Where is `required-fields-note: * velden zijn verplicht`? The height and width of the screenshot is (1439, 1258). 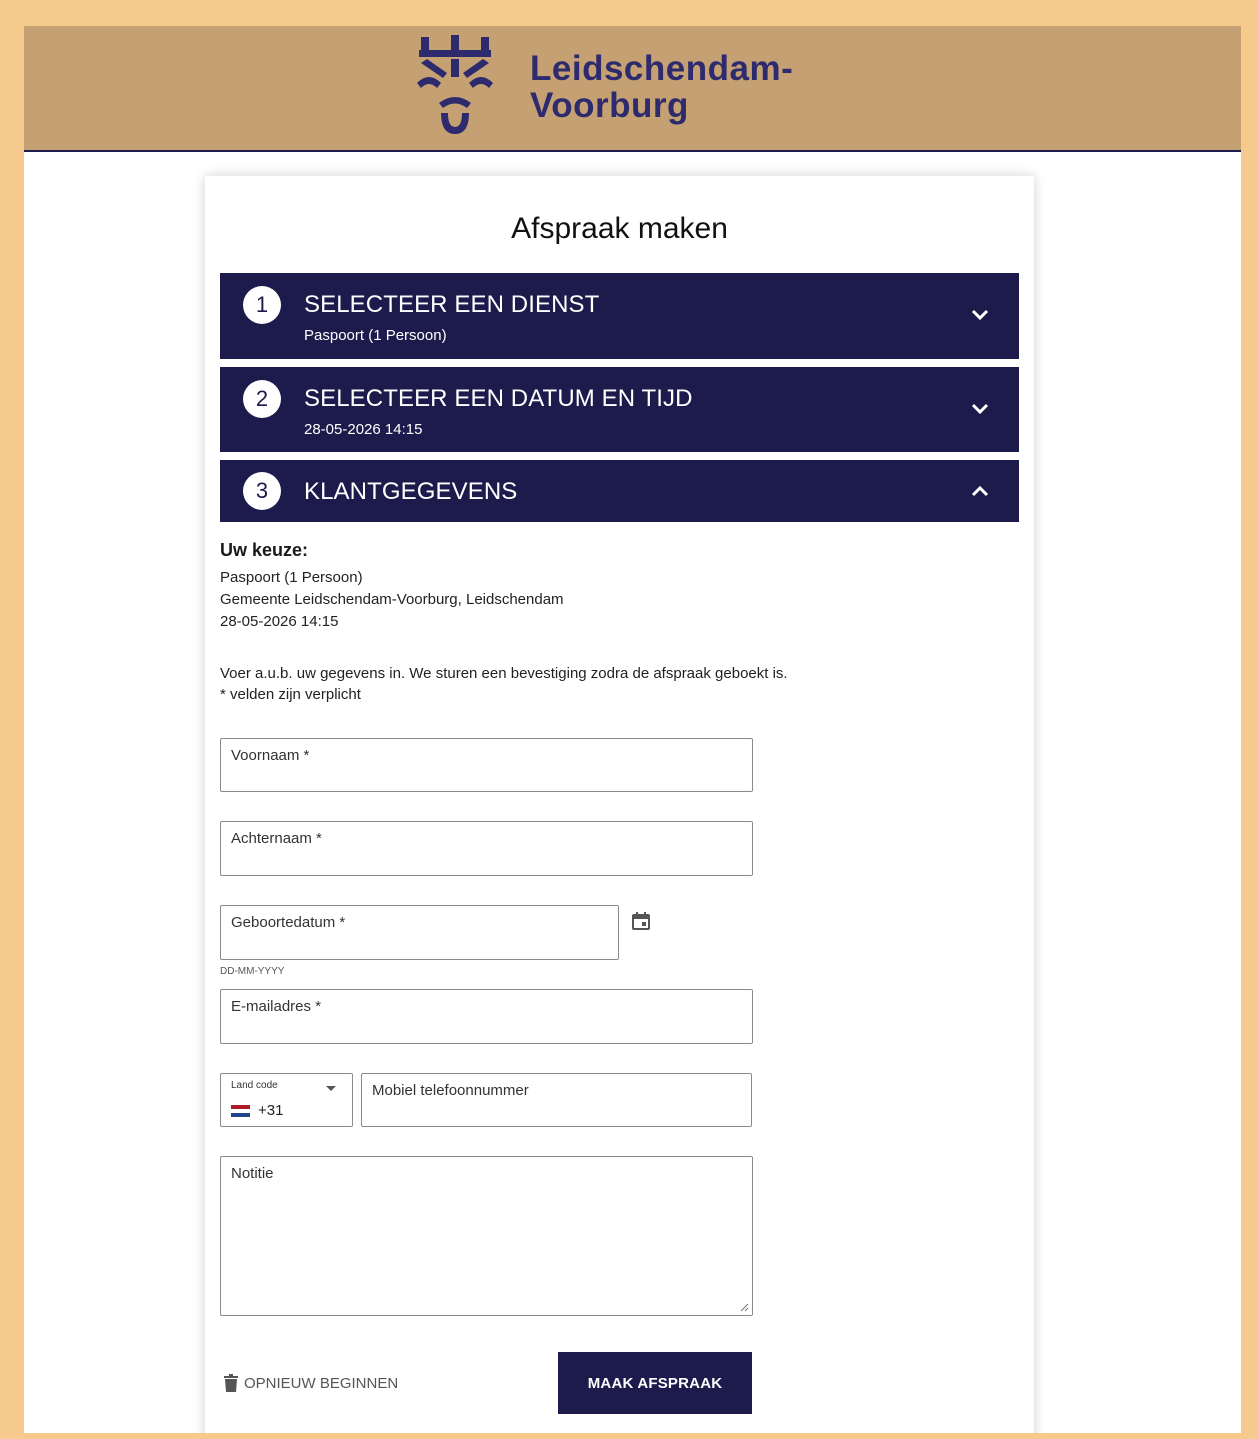
required-fields-note: * velden zijn verplicht is located at coordinates (290, 694).